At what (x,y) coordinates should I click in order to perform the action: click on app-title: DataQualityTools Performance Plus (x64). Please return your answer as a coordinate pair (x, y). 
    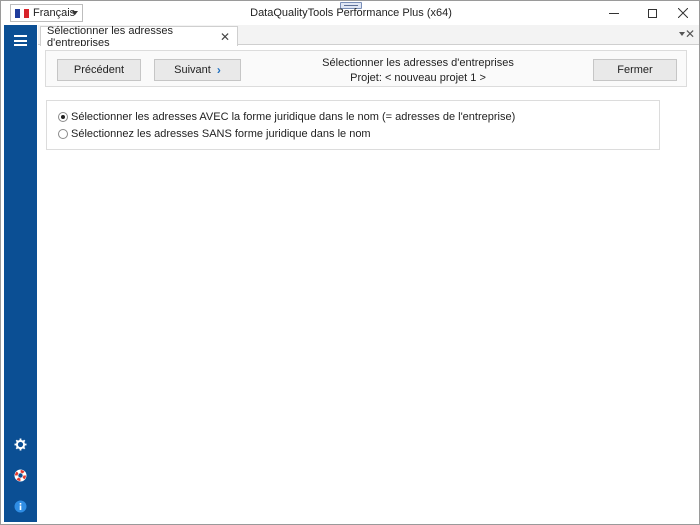
    Looking at the image, I should click on (351, 13).